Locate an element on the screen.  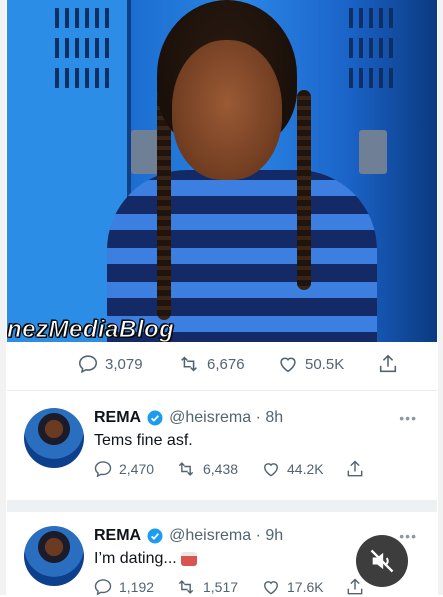
main-tweet-actions: 3,079 6,676 50.5K is located at coordinates (238, 364).